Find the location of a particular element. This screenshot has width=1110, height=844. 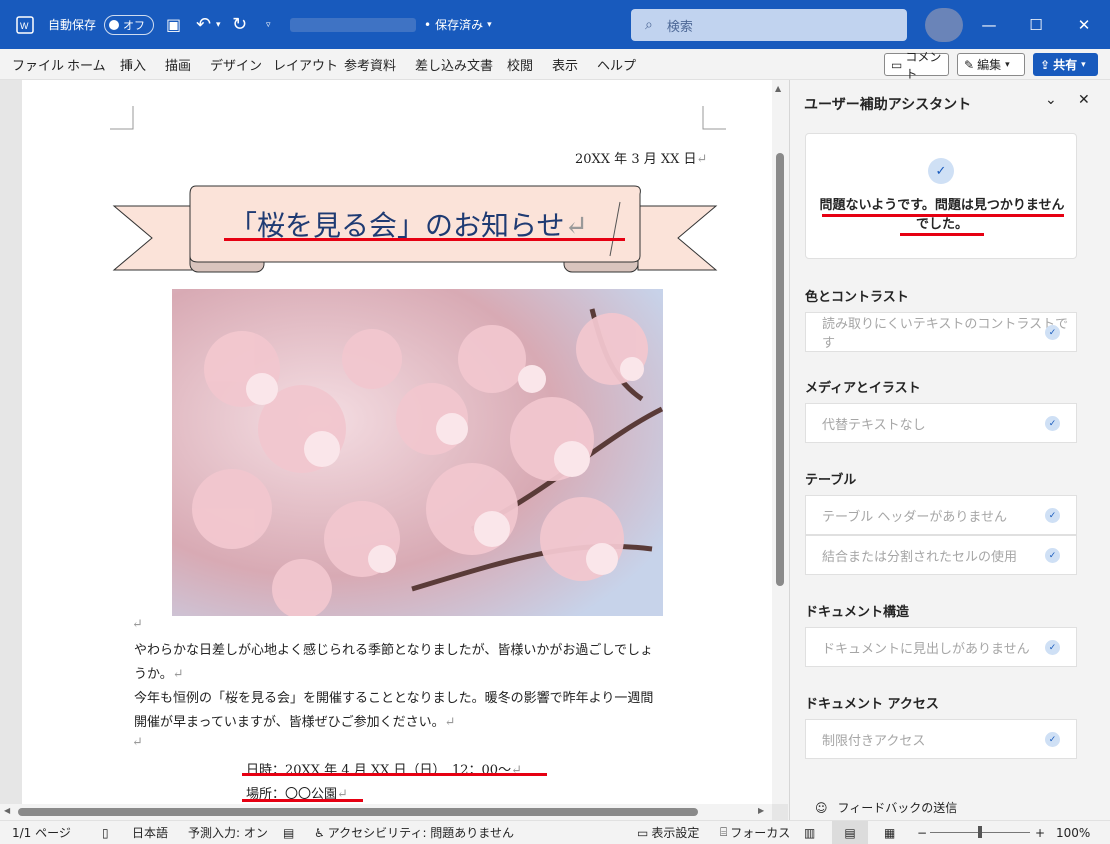

section-tables: テーブル is located at coordinates (831, 480).